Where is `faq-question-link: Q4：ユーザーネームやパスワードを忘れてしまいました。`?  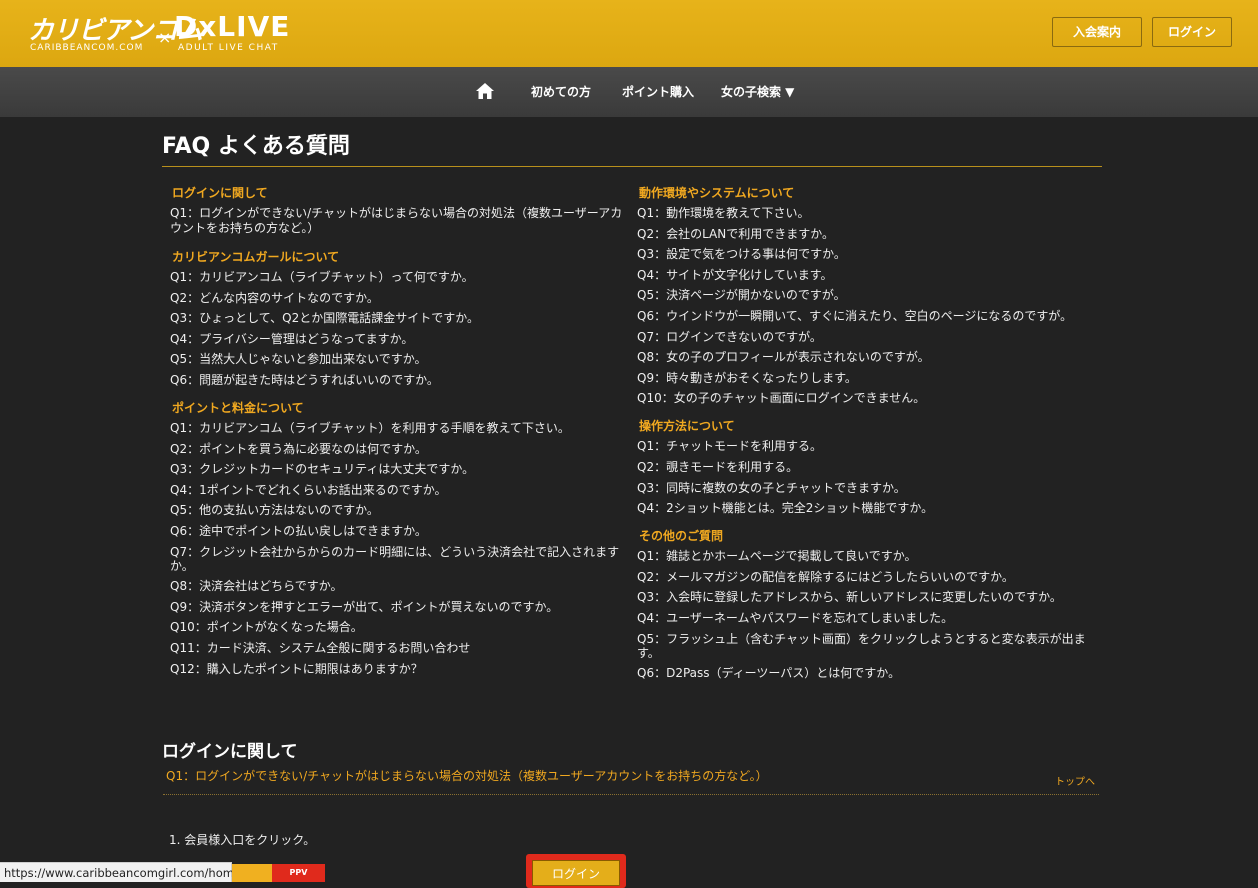 faq-question-link: Q4：ユーザーネームやパスワードを忘れてしまいました。 is located at coordinates (872, 618).